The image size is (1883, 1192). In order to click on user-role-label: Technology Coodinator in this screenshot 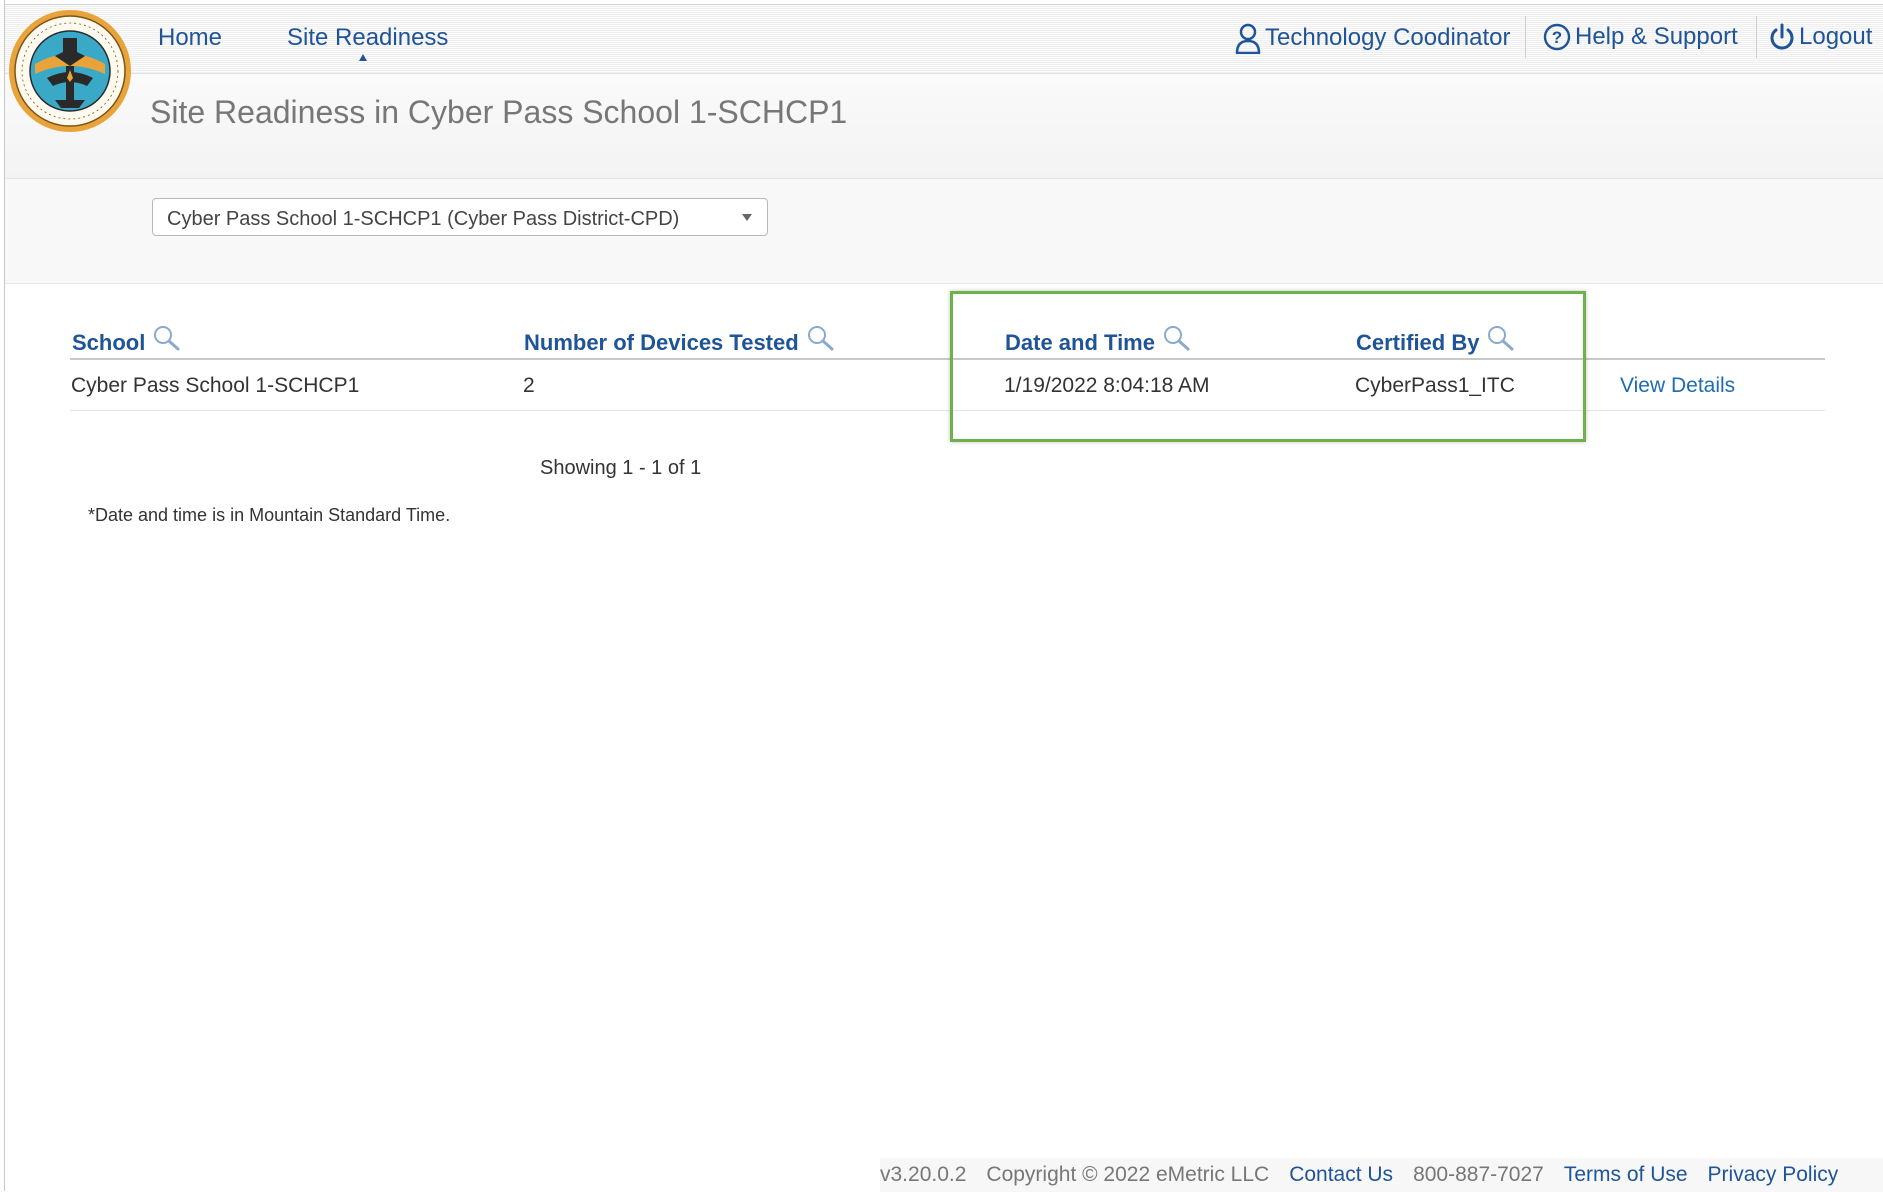, I will do `click(1388, 37)`.